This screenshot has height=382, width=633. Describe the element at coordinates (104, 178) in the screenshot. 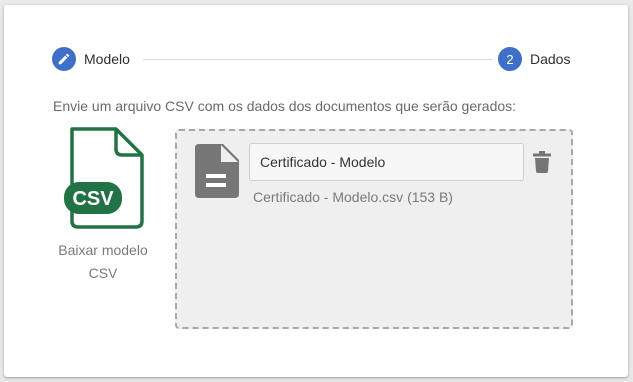

I see `csv-file-icon: CSV` at that location.